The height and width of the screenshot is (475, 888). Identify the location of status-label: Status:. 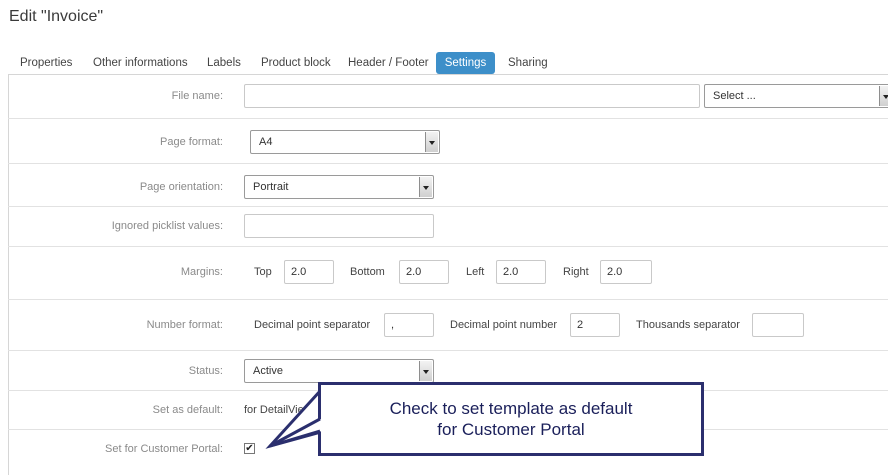
(205, 371).